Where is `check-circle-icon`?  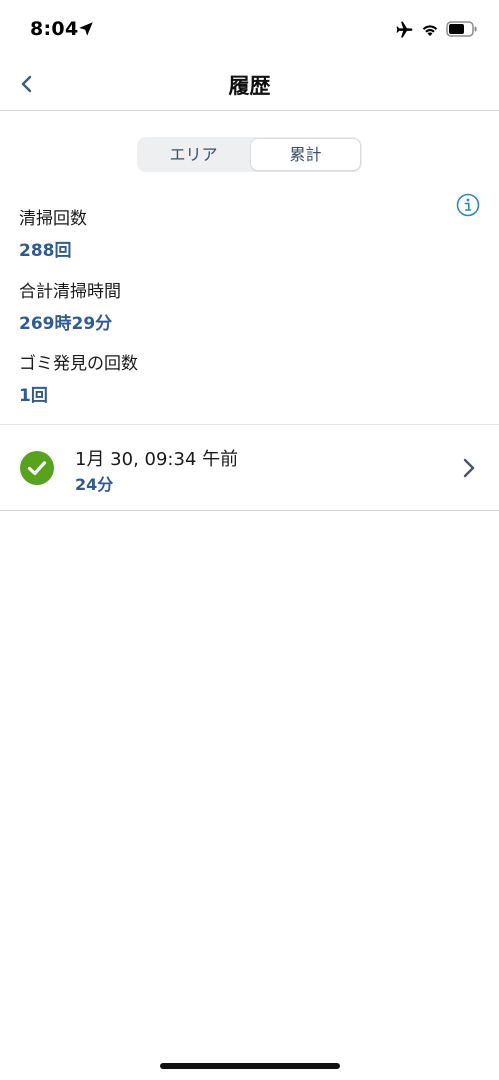
check-circle-icon is located at coordinates (37, 468).